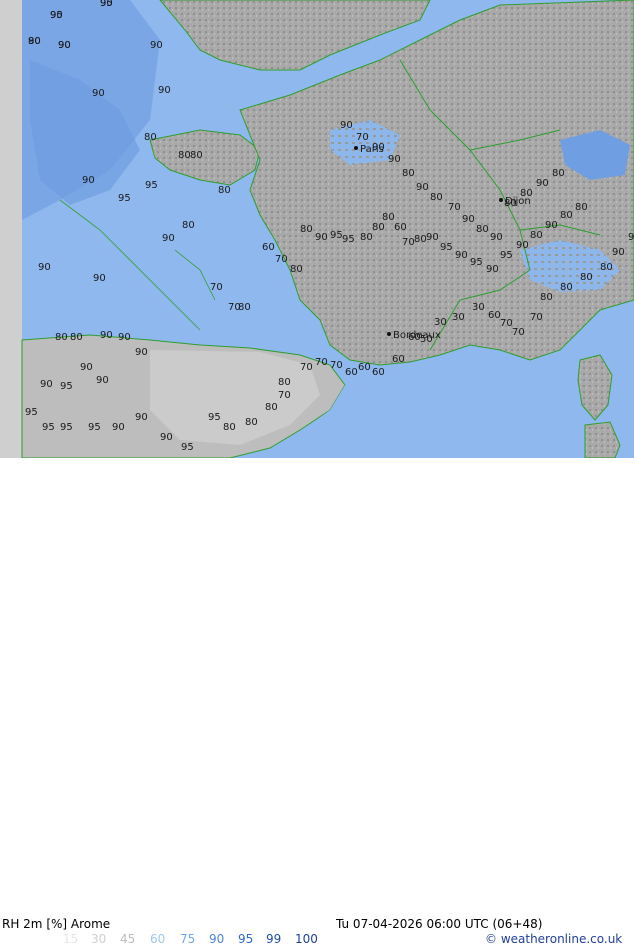  Describe the element at coordinates (99, 939) in the screenshot. I see `legend-item-30: 30` at that location.